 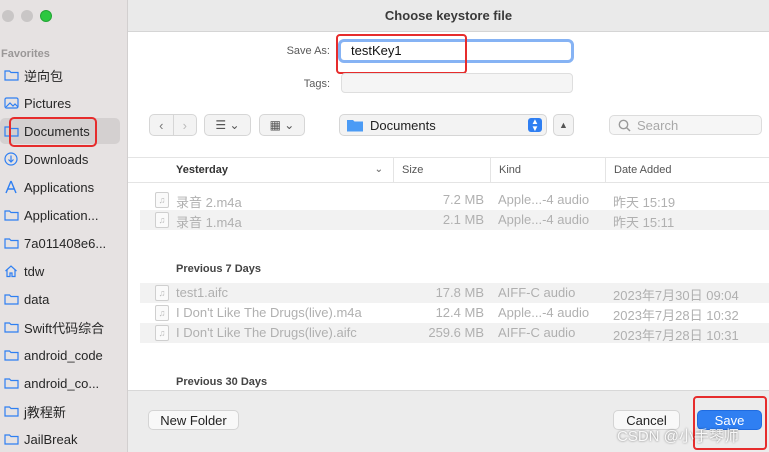 I want to click on back-button: ‹, so click(x=161, y=125).